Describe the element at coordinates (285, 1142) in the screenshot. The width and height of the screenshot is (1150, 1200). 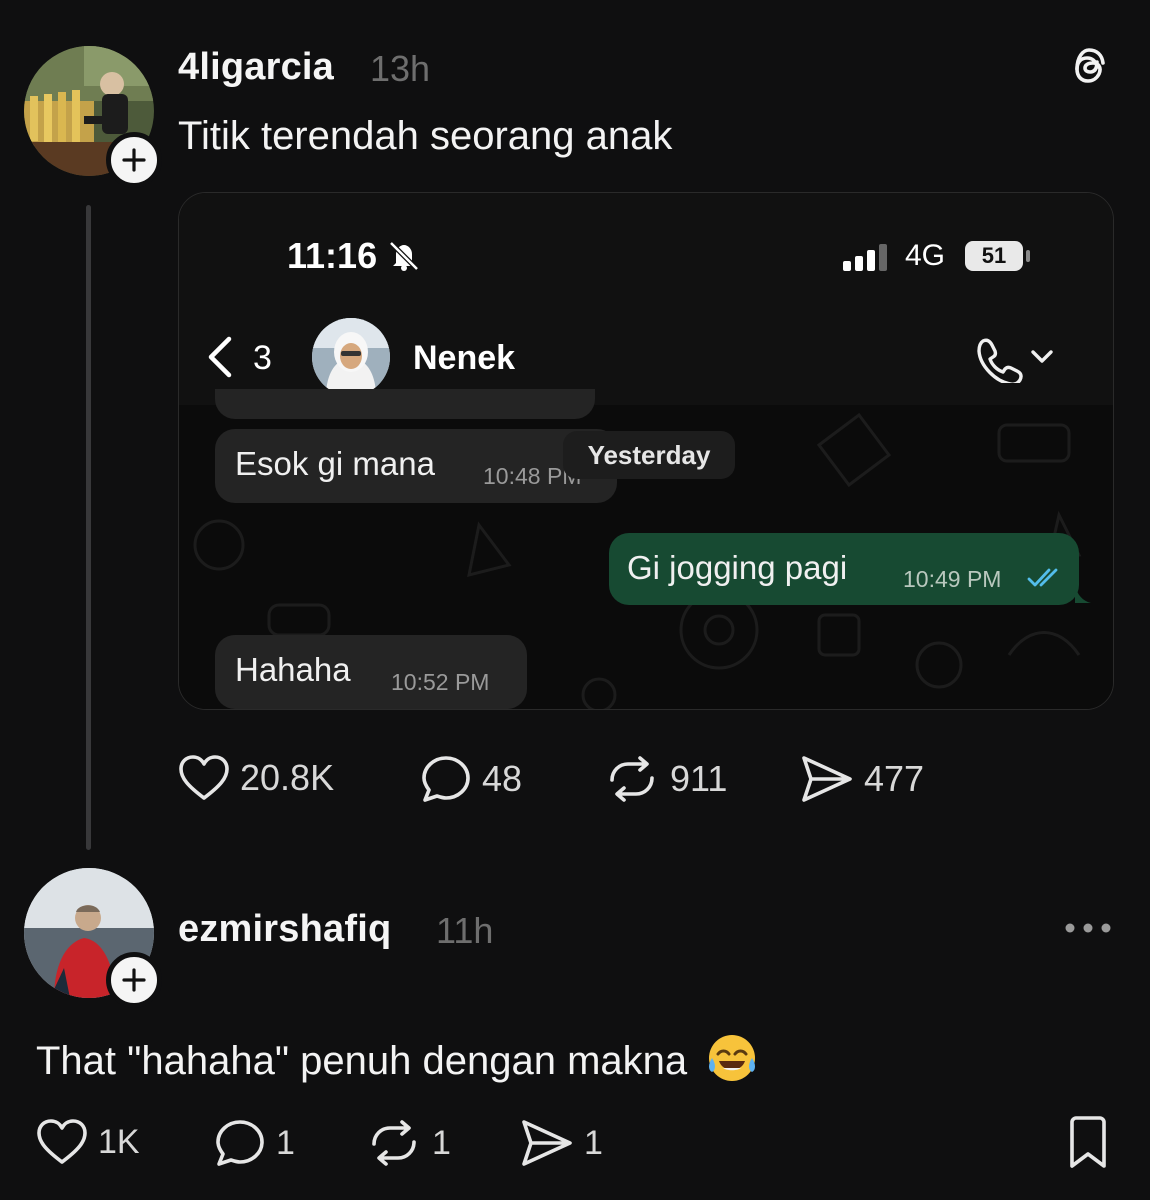
I see `reply-comment-count: 1` at that location.